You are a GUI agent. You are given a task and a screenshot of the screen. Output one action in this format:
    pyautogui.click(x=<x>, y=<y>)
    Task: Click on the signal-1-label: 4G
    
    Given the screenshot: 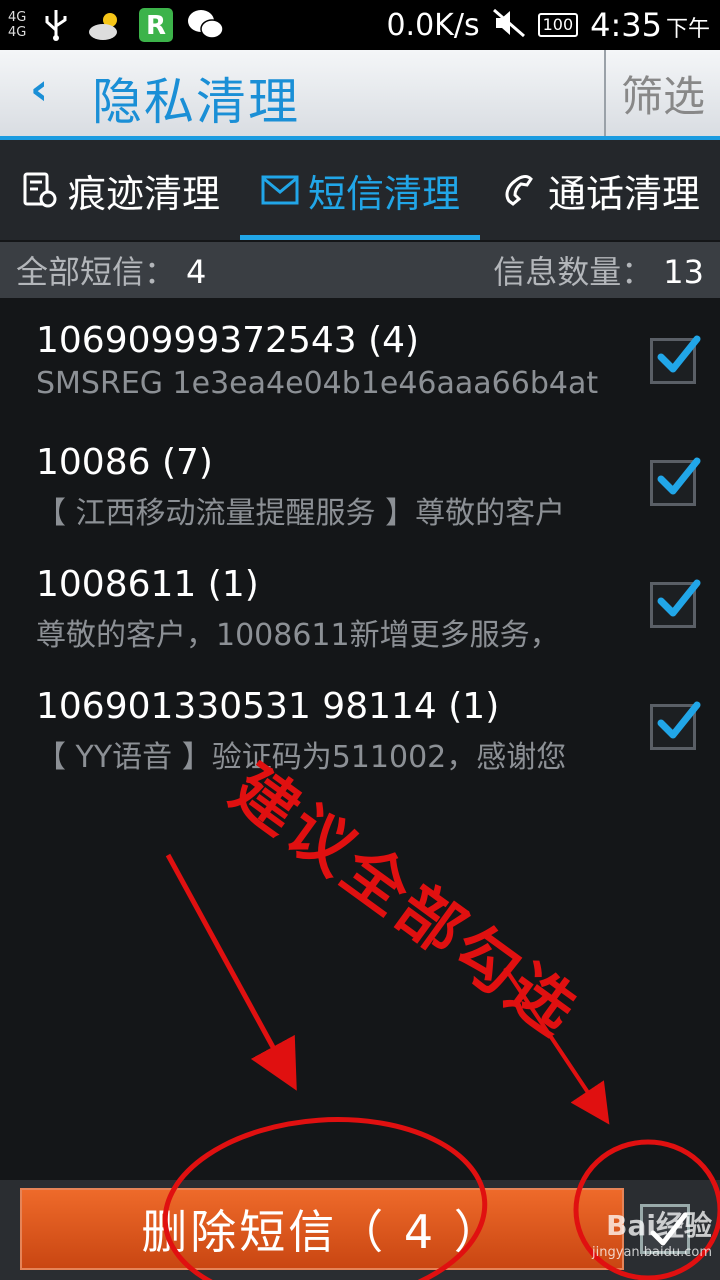 What is the action you would take?
    pyautogui.click(x=17, y=17)
    